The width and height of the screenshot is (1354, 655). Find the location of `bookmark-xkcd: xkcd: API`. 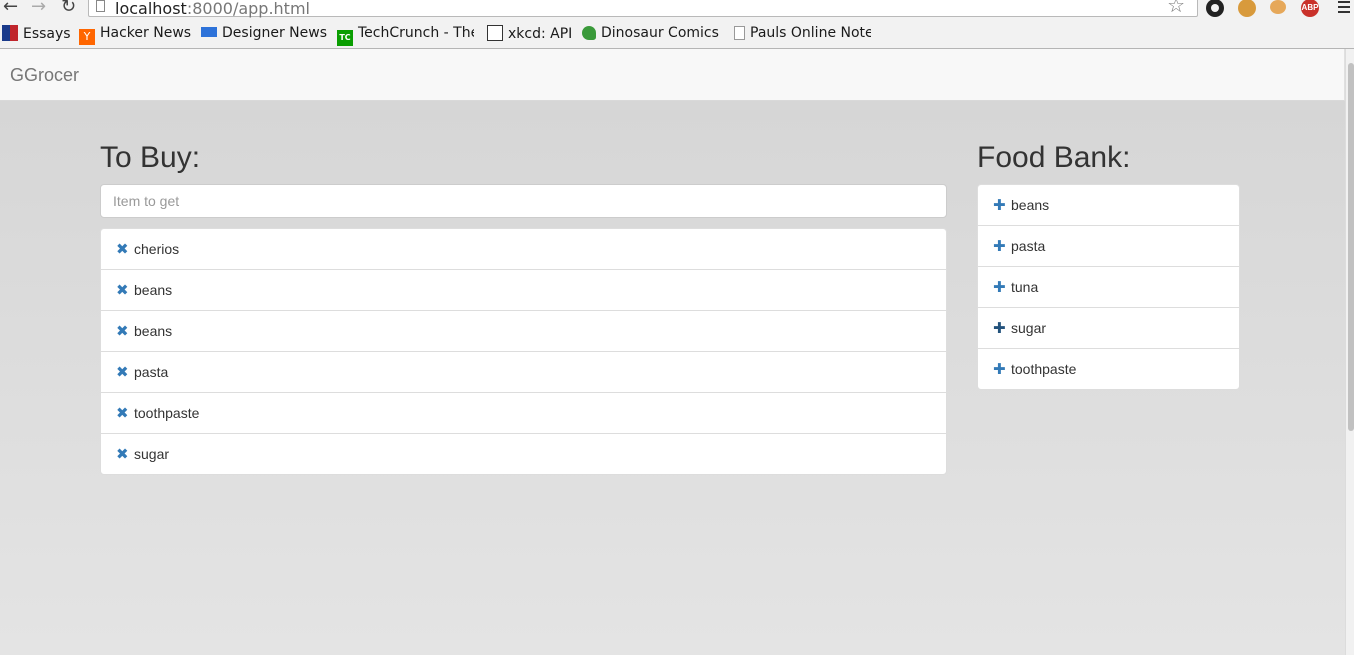

bookmark-xkcd: xkcd: API is located at coordinates (529, 33).